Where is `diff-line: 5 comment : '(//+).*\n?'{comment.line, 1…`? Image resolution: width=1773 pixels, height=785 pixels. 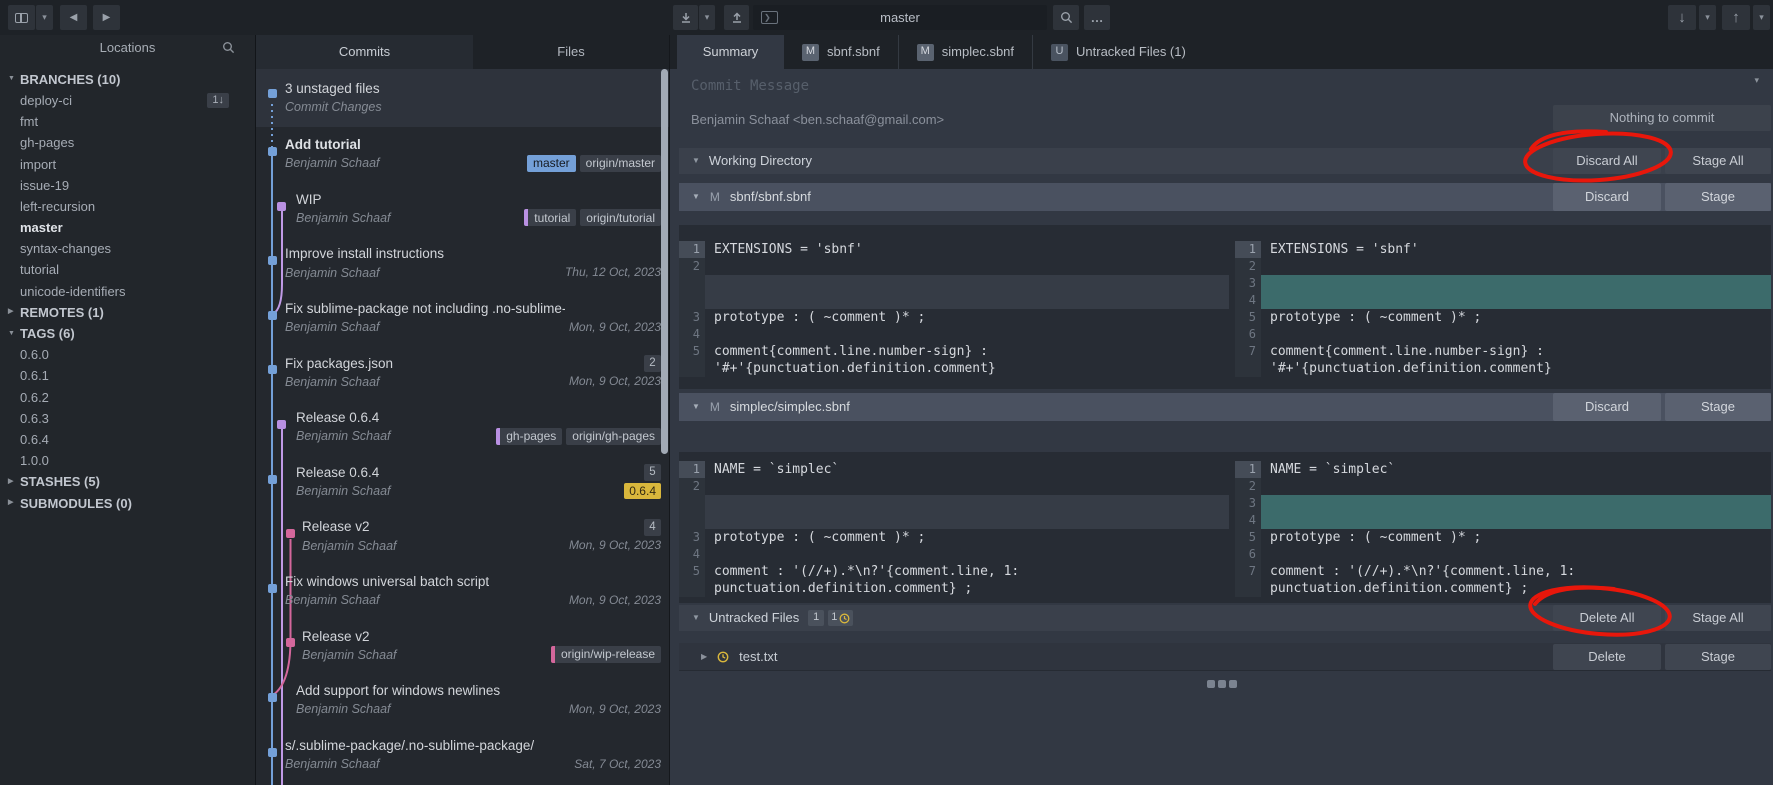 diff-line: 5 comment : '(//+).*\n?'{comment.line, 1… is located at coordinates (954, 571).